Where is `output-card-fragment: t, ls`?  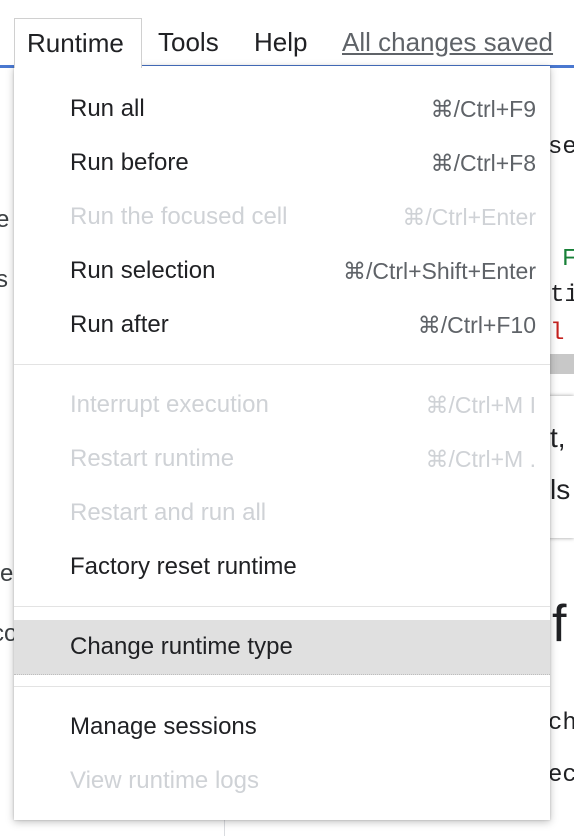
output-card-fragment: t, ls is located at coordinates (561, 467).